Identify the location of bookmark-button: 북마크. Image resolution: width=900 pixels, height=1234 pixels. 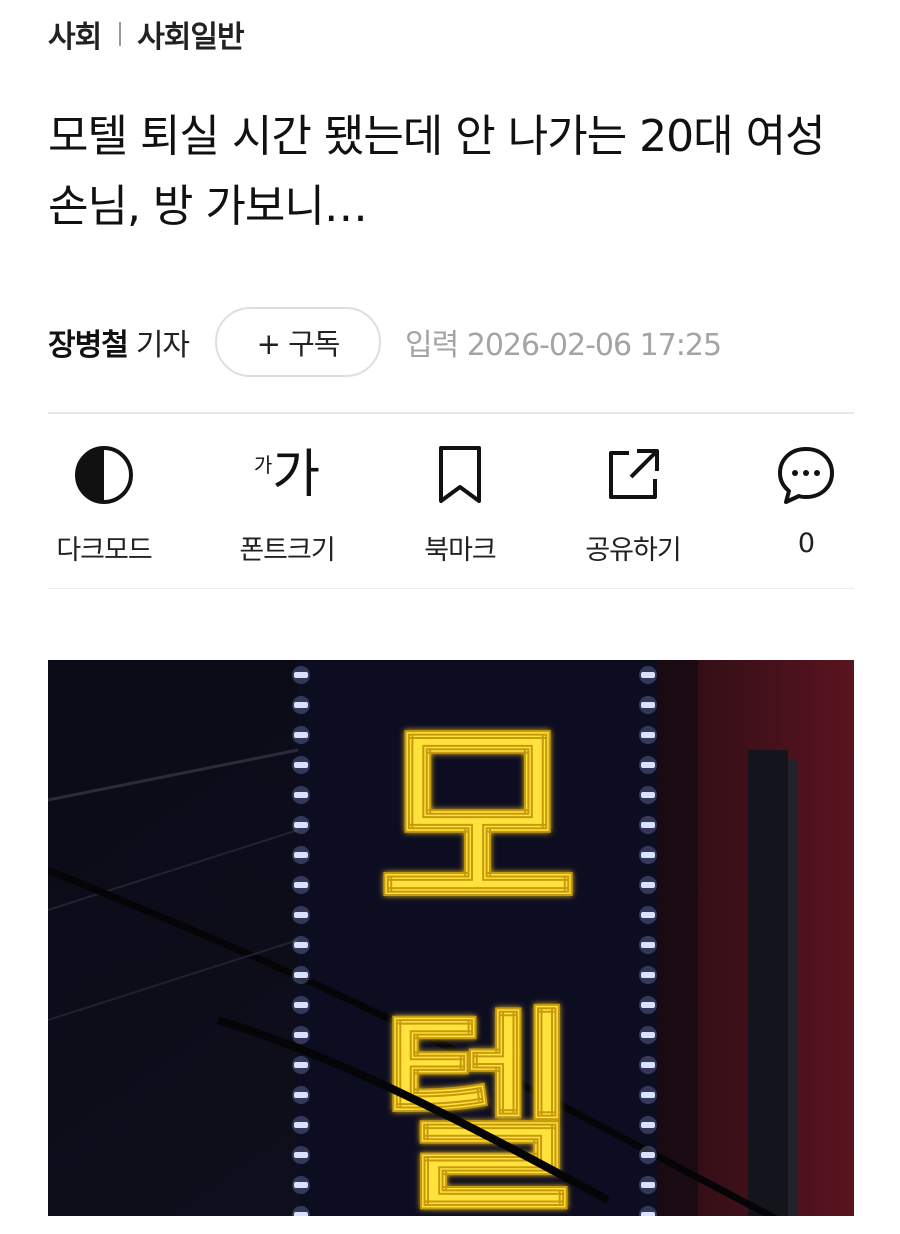
(460, 505).